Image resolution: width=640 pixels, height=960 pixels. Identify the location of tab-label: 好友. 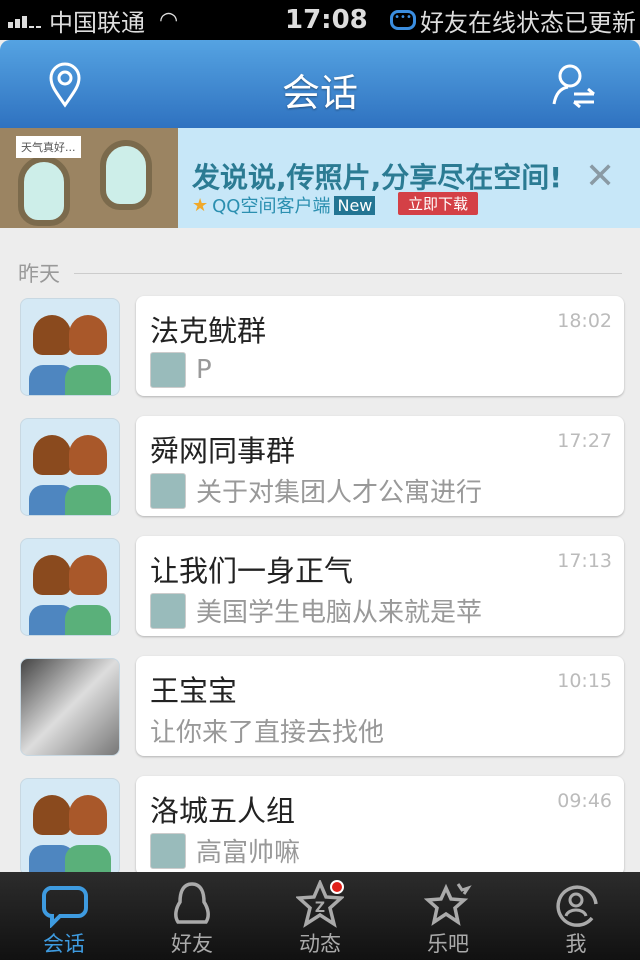
(192, 944).